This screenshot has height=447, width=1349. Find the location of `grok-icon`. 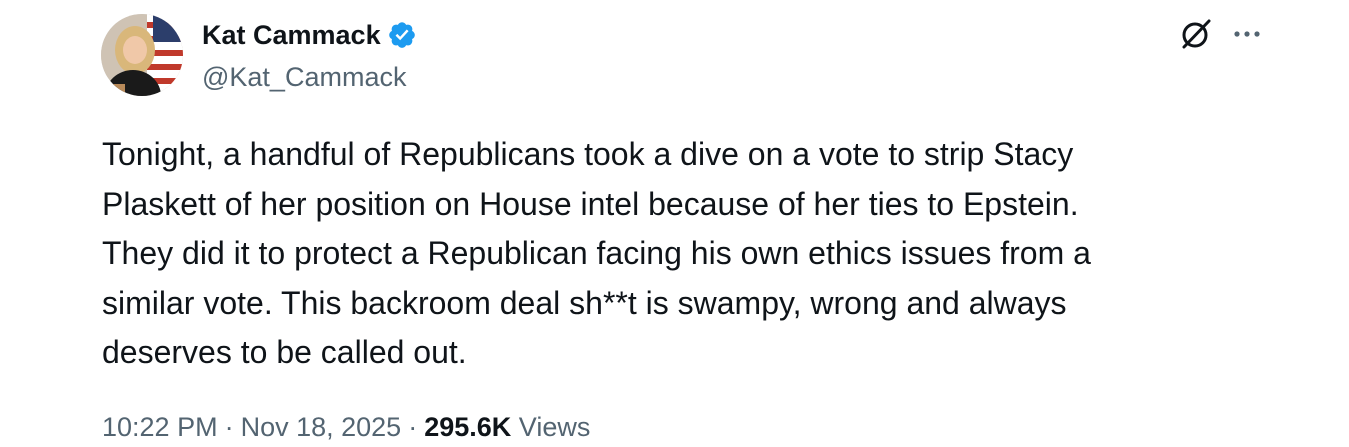

grok-icon is located at coordinates (1196, 34).